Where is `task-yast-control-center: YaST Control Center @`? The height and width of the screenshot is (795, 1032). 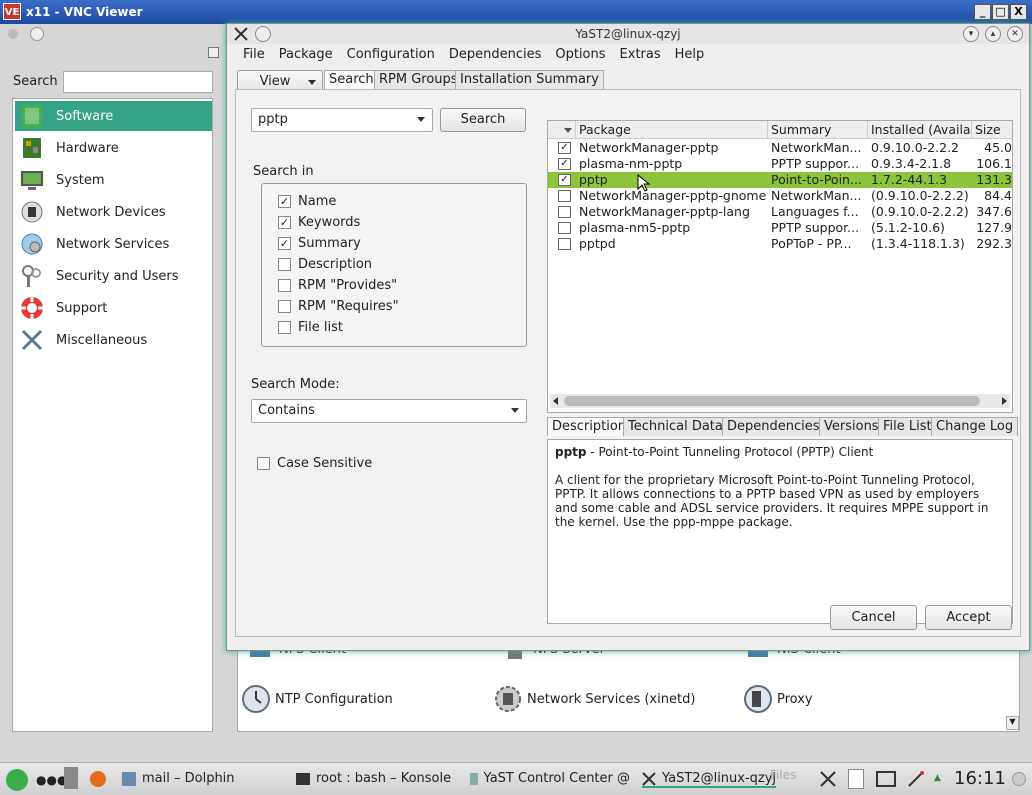 task-yast-control-center: YaST Control Center @ is located at coordinates (550, 778).